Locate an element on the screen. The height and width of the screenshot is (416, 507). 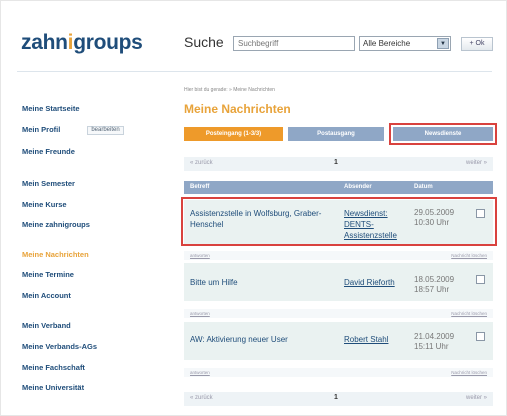
column-header-betreff: Betreff is located at coordinates (199, 187).